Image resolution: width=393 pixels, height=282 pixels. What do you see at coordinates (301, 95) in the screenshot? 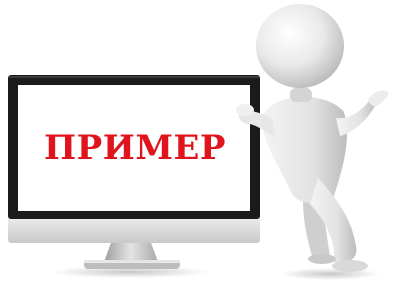
I see `figure-neck` at bounding box center [301, 95].